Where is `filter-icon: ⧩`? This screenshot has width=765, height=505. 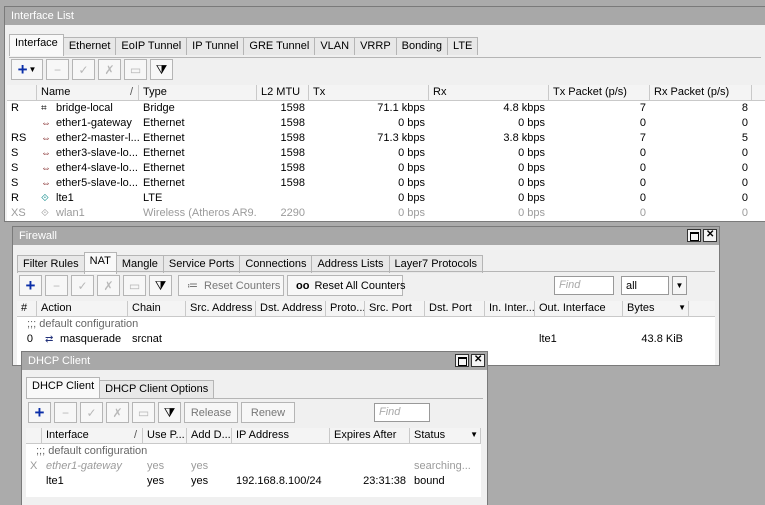 filter-icon: ⧩ is located at coordinates (169, 412).